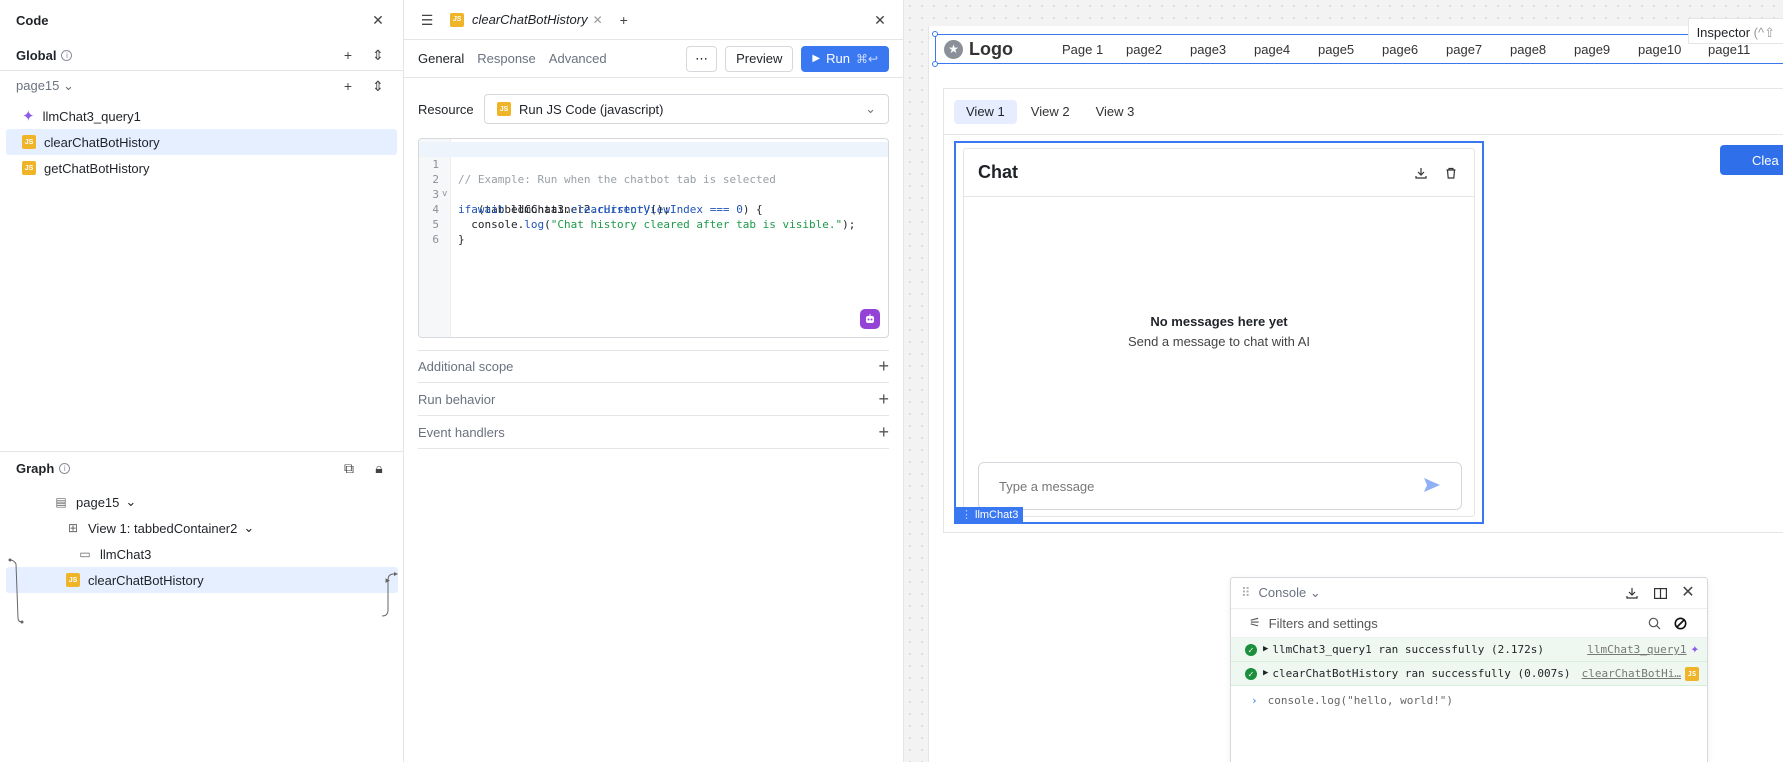 The height and width of the screenshot is (762, 1783). Describe the element at coordinates (1220, 486) in the screenshot. I see `chat-message-input: Type a message` at that location.